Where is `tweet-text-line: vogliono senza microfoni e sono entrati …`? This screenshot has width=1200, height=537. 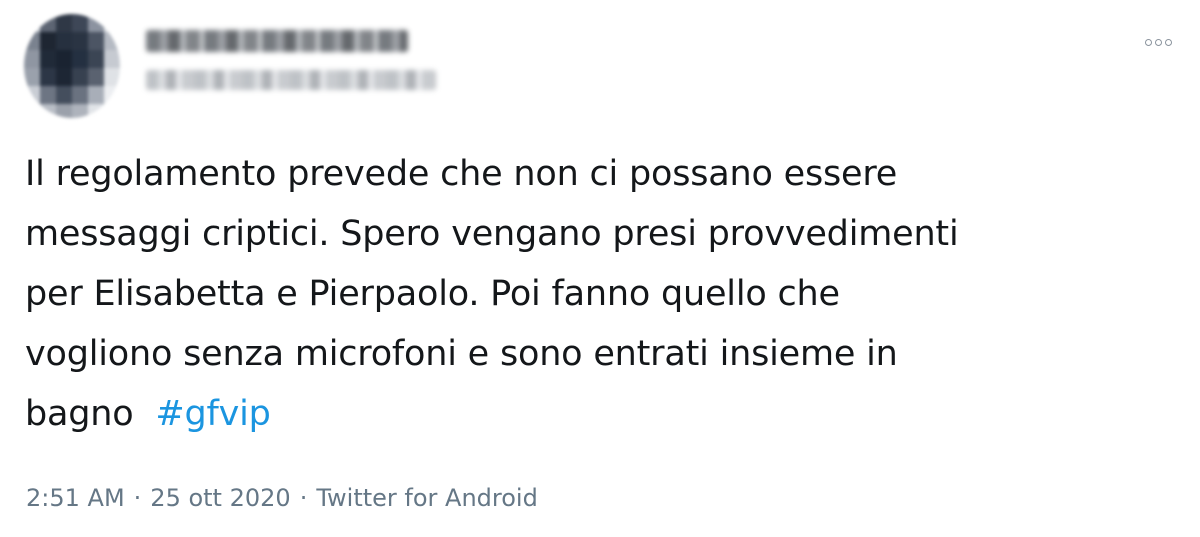
tweet-text-line: vogliono senza microfoni e sono entrati … is located at coordinates (461, 354).